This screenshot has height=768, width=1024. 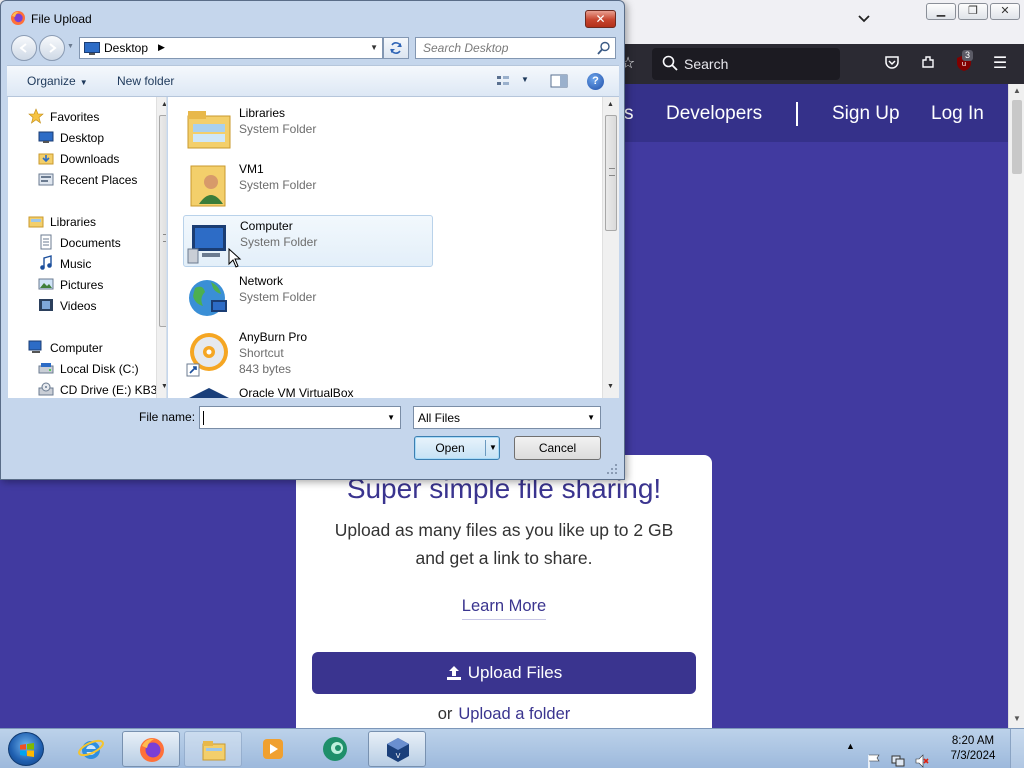 I want to click on nav-music: Music, so click(x=75, y=264).